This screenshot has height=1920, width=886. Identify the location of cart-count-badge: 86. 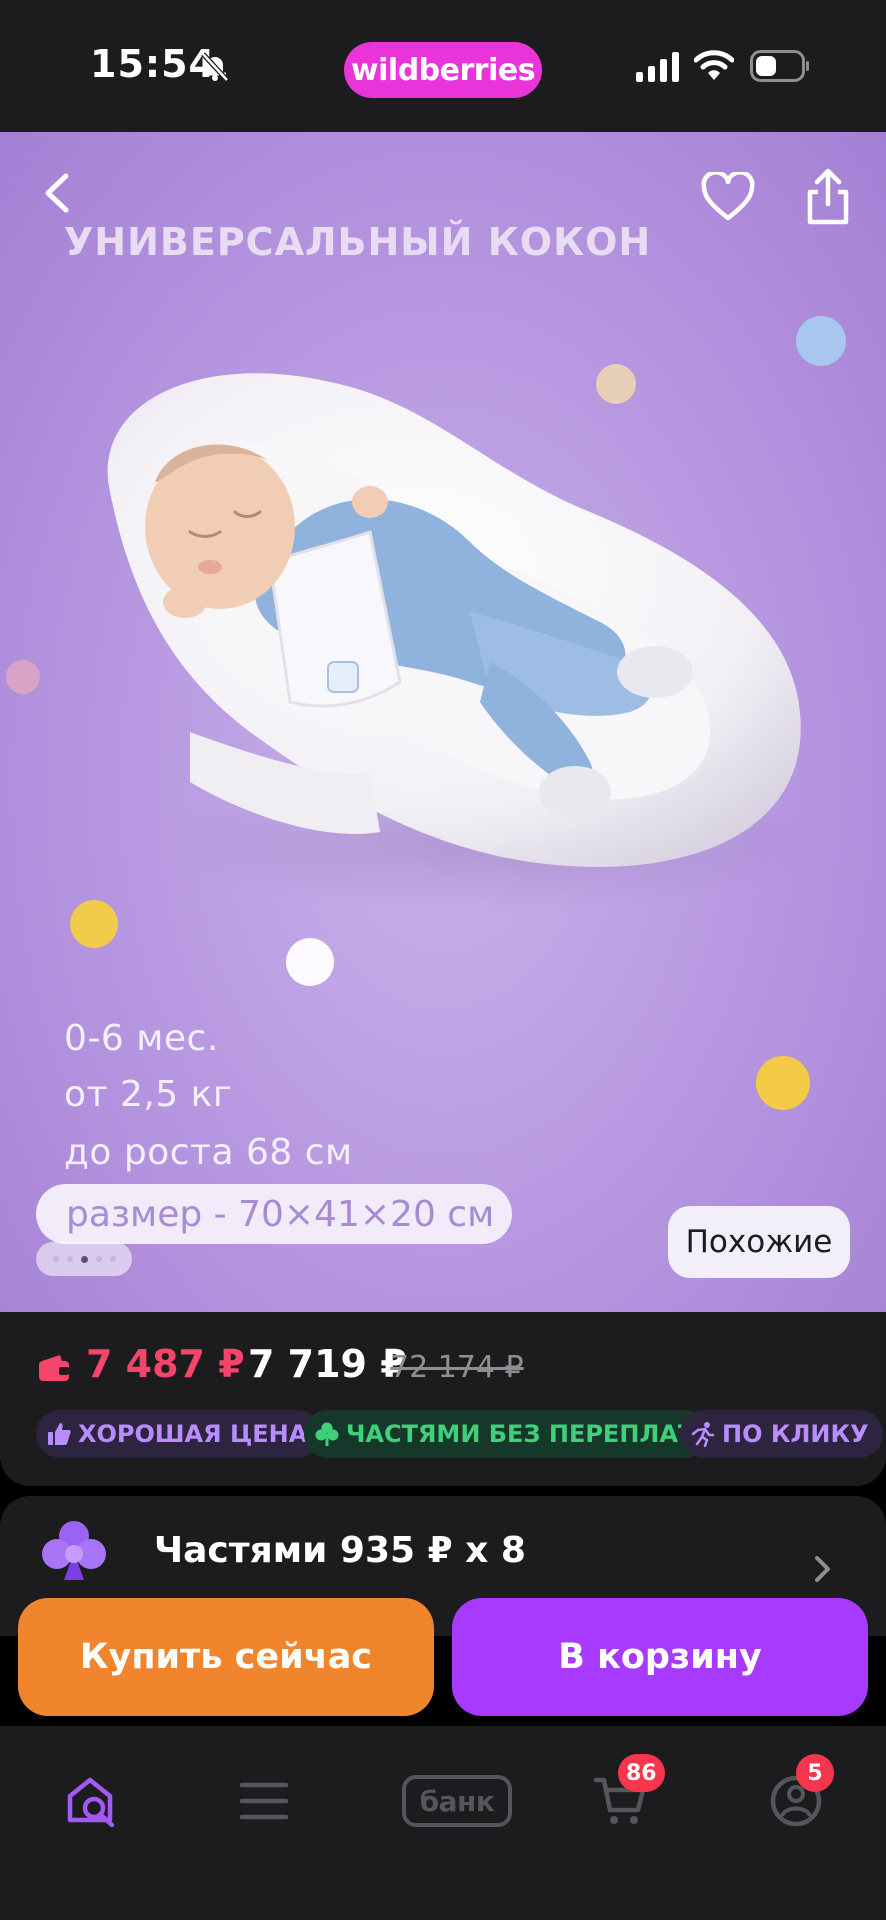
(641, 1773).